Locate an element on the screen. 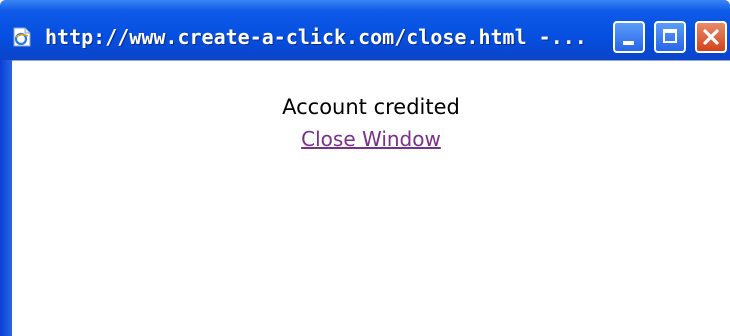 The height and width of the screenshot is (336, 730). status-message: Account credited is located at coordinates (371, 107).